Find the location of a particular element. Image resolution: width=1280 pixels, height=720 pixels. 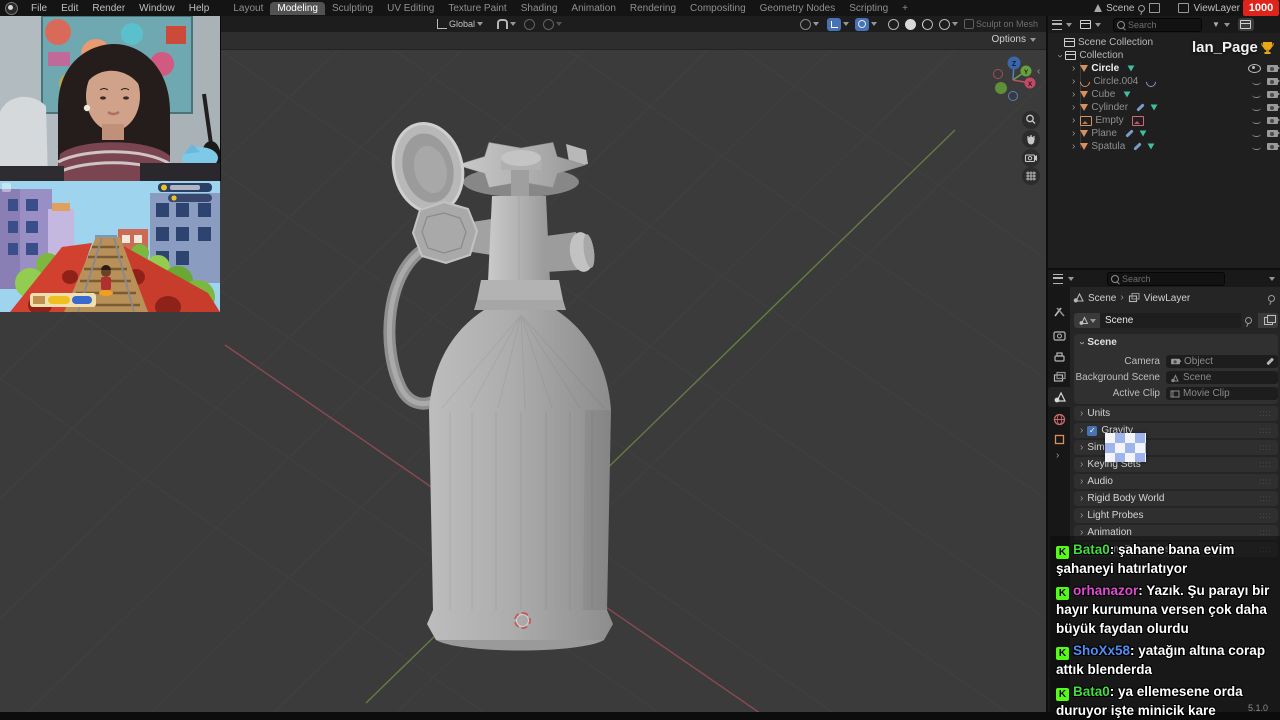

menu-help: Help is located at coordinates (199, 8).